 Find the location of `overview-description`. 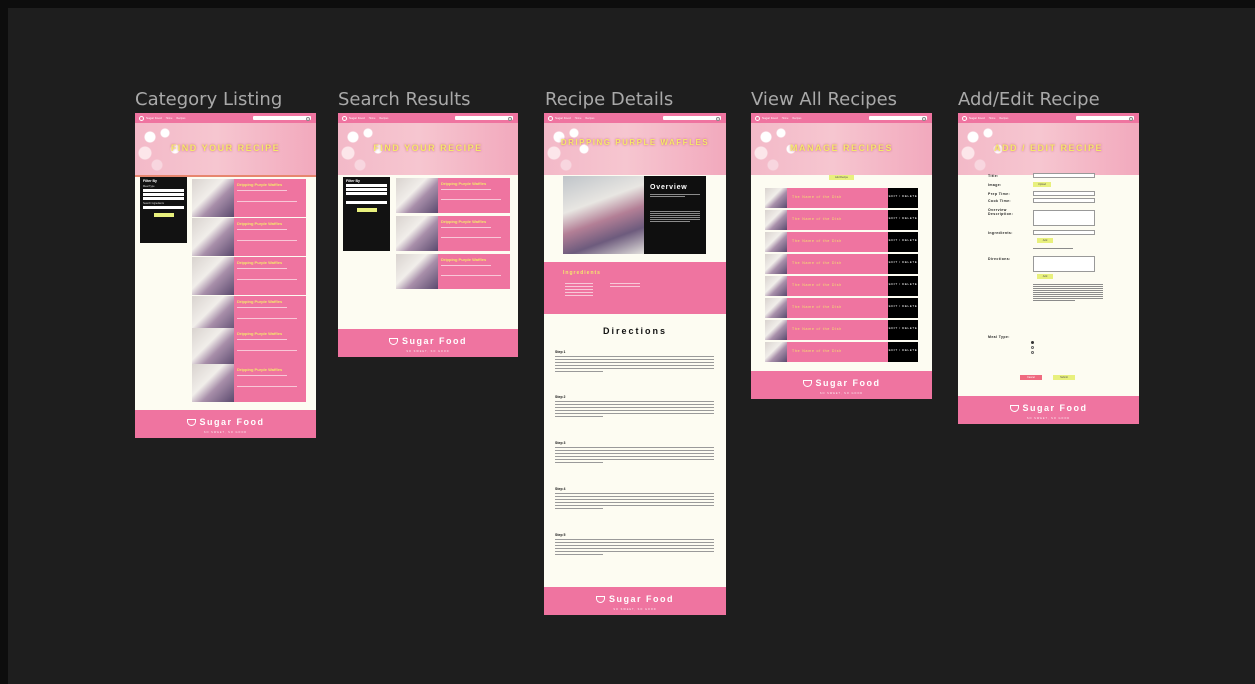

overview-description is located at coordinates (675, 216).